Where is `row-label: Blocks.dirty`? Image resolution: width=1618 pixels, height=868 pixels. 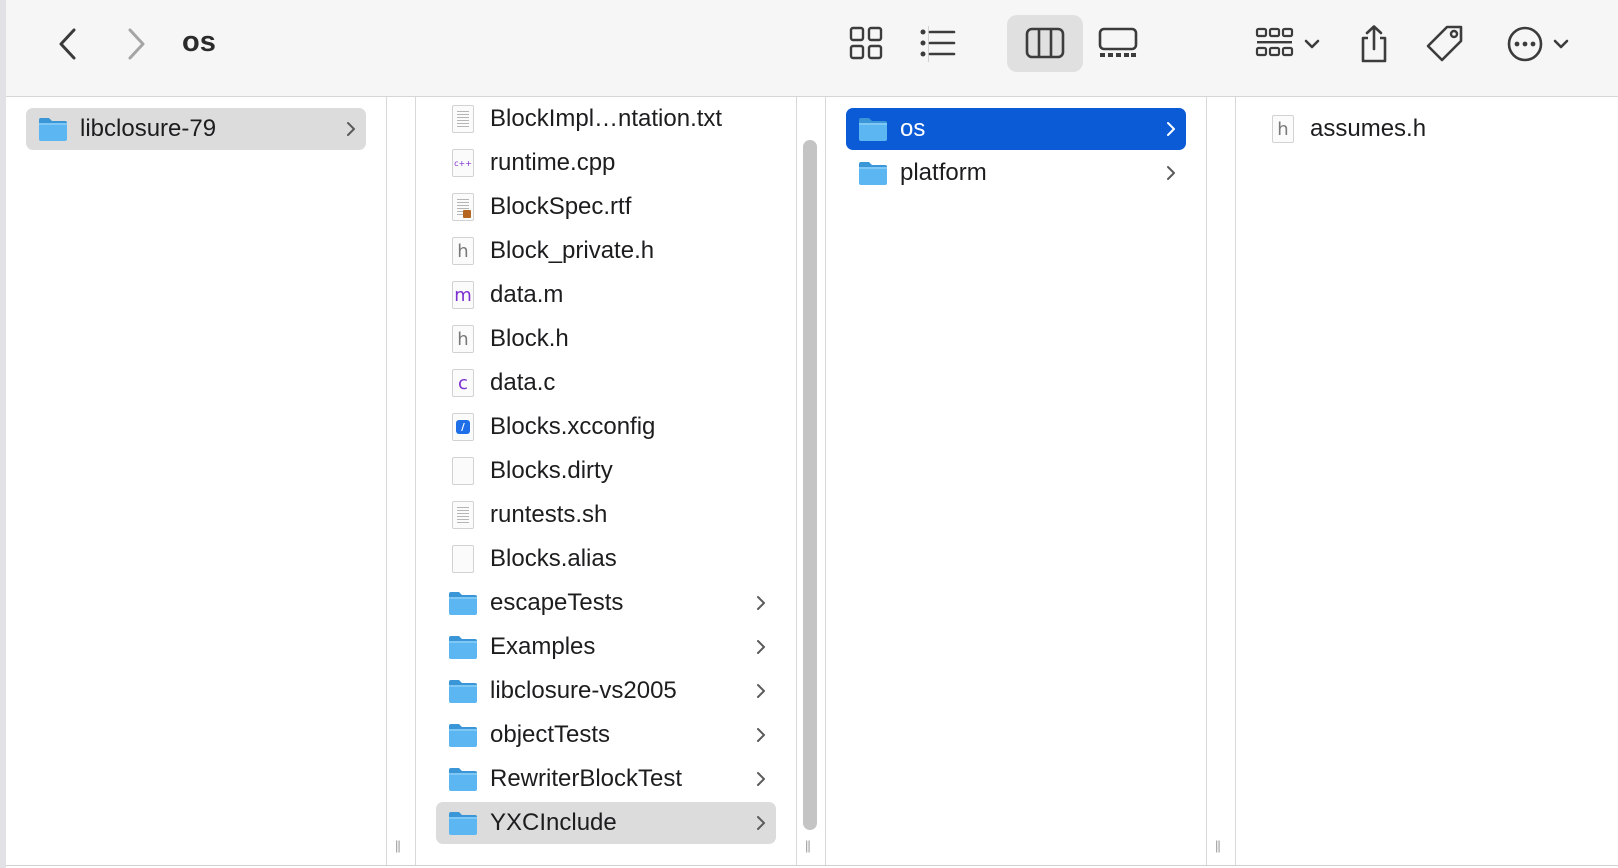 row-label: Blocks.dirty is located at coordinates (551, 470).